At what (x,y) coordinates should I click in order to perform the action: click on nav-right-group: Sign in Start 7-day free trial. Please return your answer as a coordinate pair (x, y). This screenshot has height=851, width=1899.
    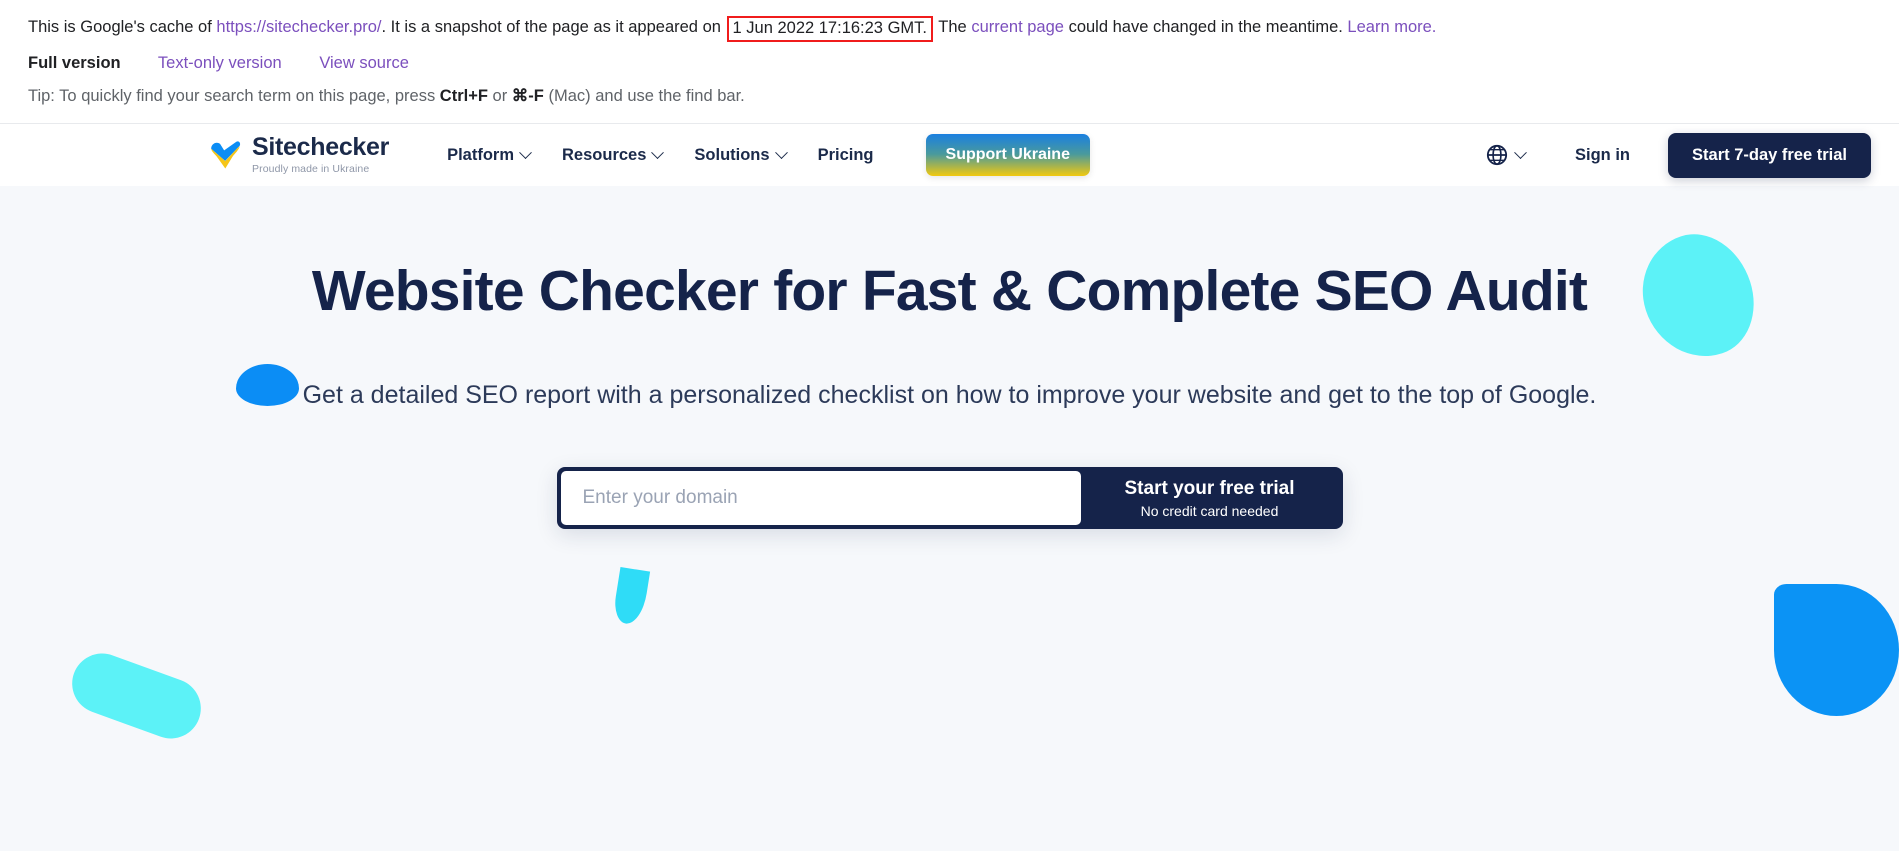
    Looking at the image, I should click on (1678, 155).